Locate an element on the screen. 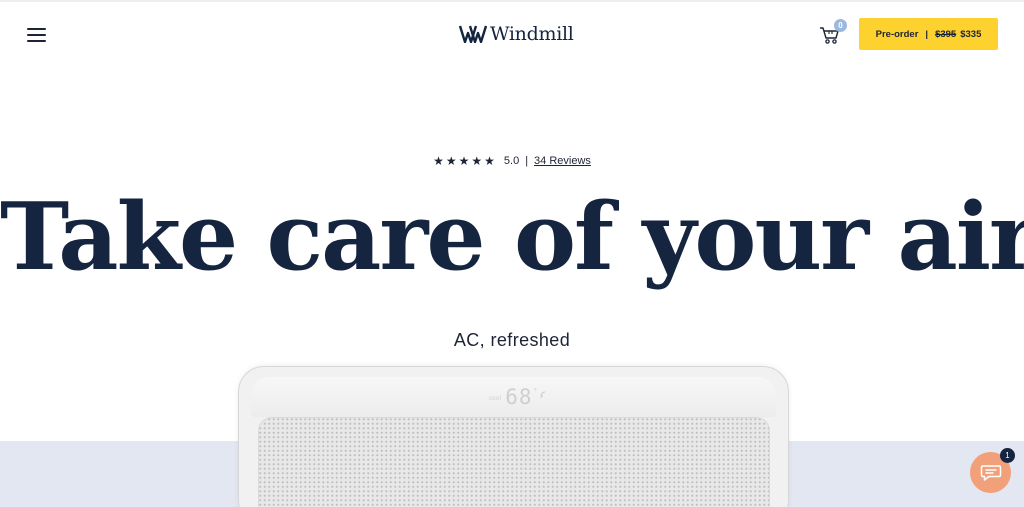  wifi-icon is located at coordinates (542, 395).